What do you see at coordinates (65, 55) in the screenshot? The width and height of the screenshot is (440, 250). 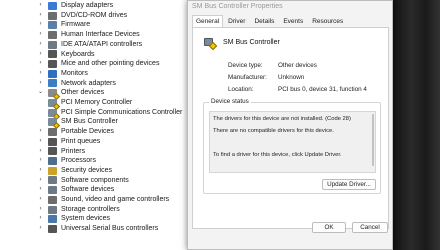 I see `tree-category-item: › Keyboards` at bounding box center [65, 55].